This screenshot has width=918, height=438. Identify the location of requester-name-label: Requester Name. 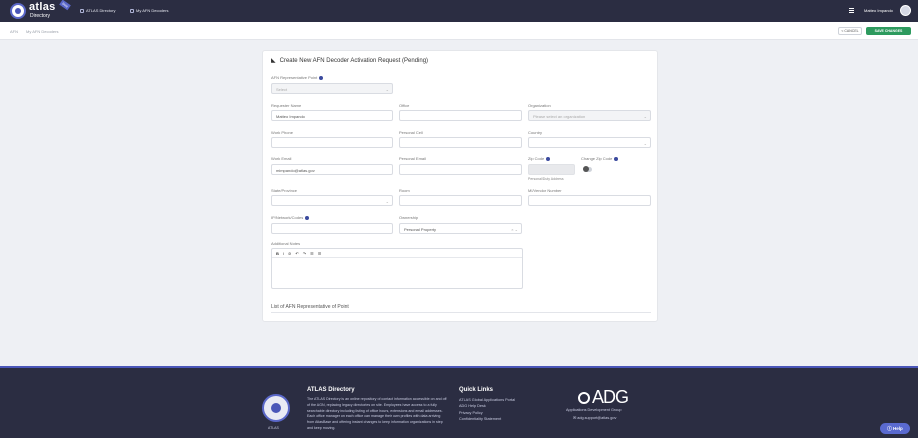
(286, 105).